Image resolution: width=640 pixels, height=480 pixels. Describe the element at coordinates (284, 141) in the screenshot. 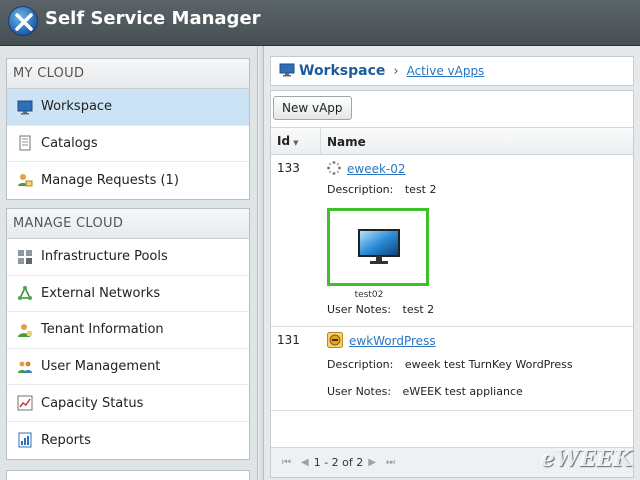

I see `column-id-label: Id` at that location.